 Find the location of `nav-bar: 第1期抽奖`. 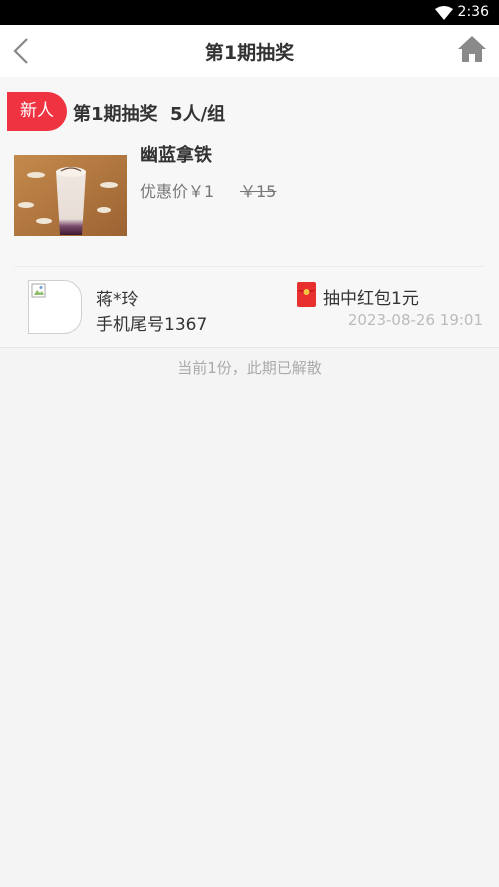

nav-bar: 第1期抽奖 is located at coordinates (249, 51).